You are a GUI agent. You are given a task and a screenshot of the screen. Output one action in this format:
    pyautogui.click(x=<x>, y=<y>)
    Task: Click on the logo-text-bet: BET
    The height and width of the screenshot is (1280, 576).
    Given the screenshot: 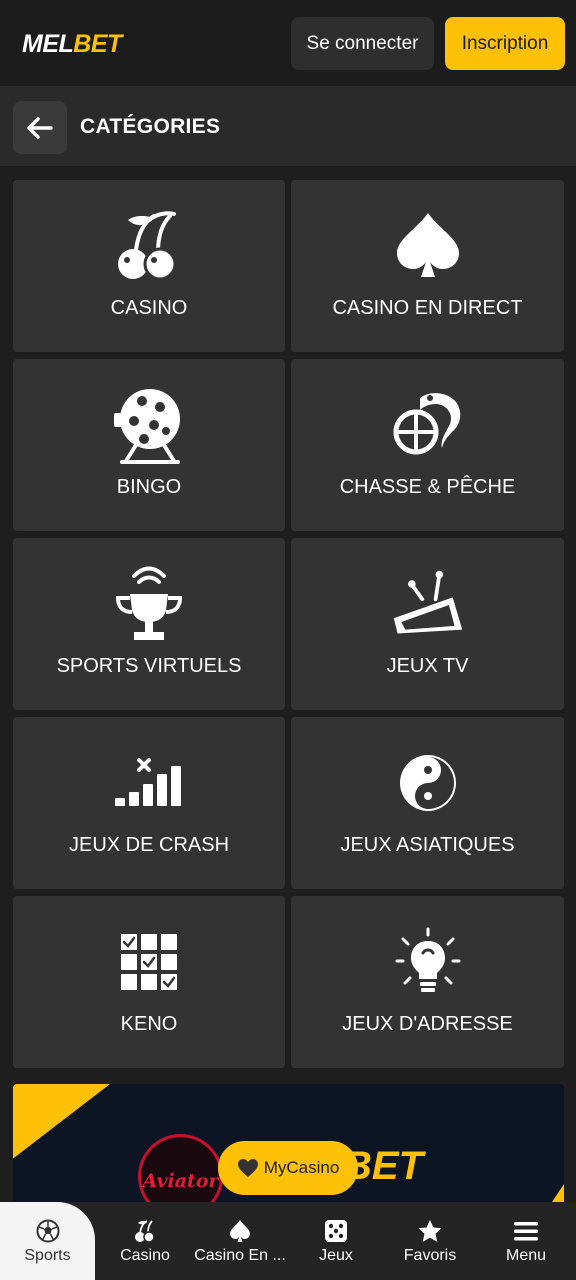 What is the action you would take?
    pyautogui.click(x=97, y=44)
    